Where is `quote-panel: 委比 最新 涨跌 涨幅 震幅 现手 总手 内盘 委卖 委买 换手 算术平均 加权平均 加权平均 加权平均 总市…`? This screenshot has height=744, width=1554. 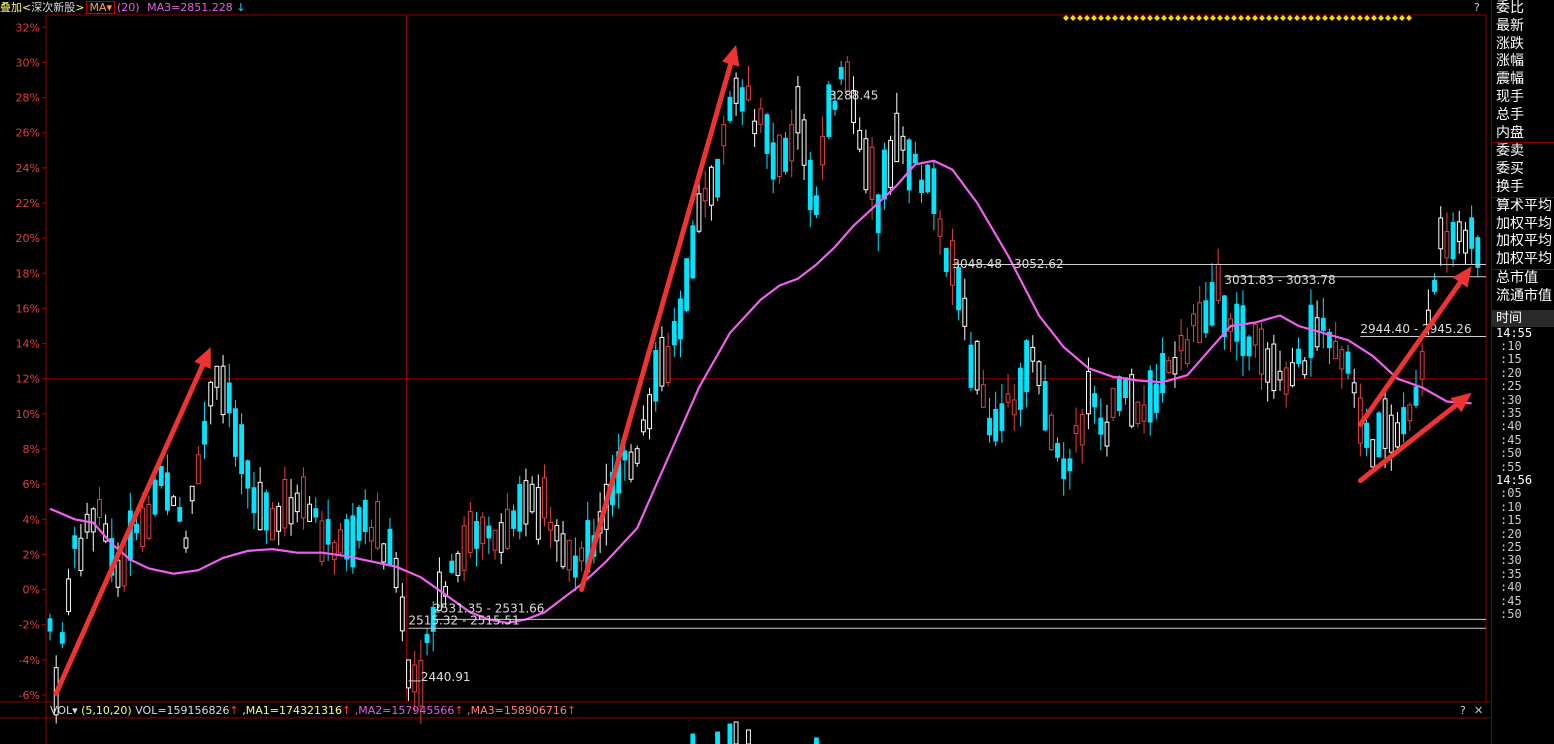 quote-panel: 委比 最新 涨跌 涨幅 震幅 现手 总手 内盘 委卖 委买 换手 算术平均 加权平均 加权平均 加权平均 总市… is located at coordinates (1522, 372).